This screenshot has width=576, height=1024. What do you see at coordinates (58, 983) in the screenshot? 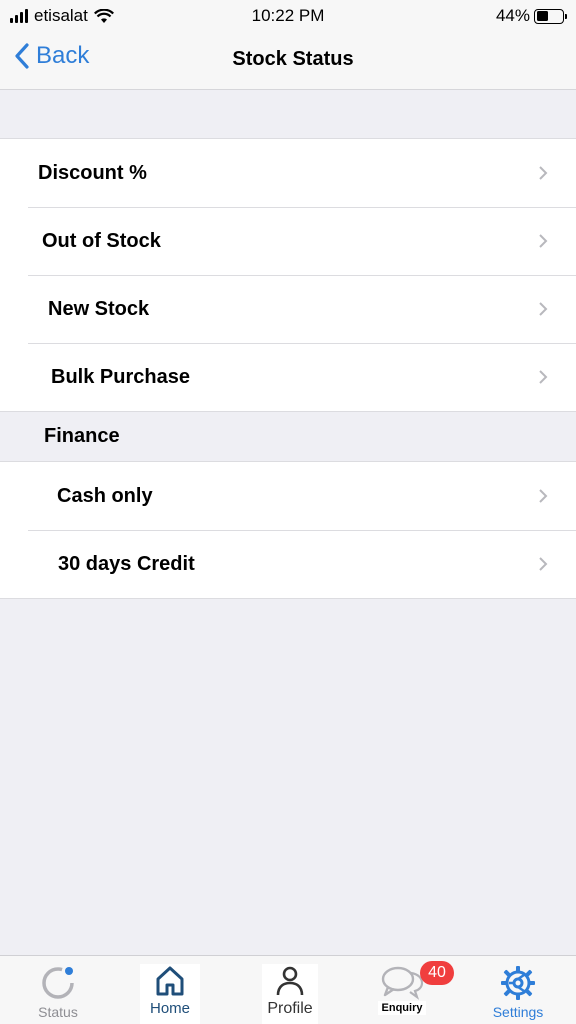
I see `status-ring-icon` at bounding box center [58, 983].